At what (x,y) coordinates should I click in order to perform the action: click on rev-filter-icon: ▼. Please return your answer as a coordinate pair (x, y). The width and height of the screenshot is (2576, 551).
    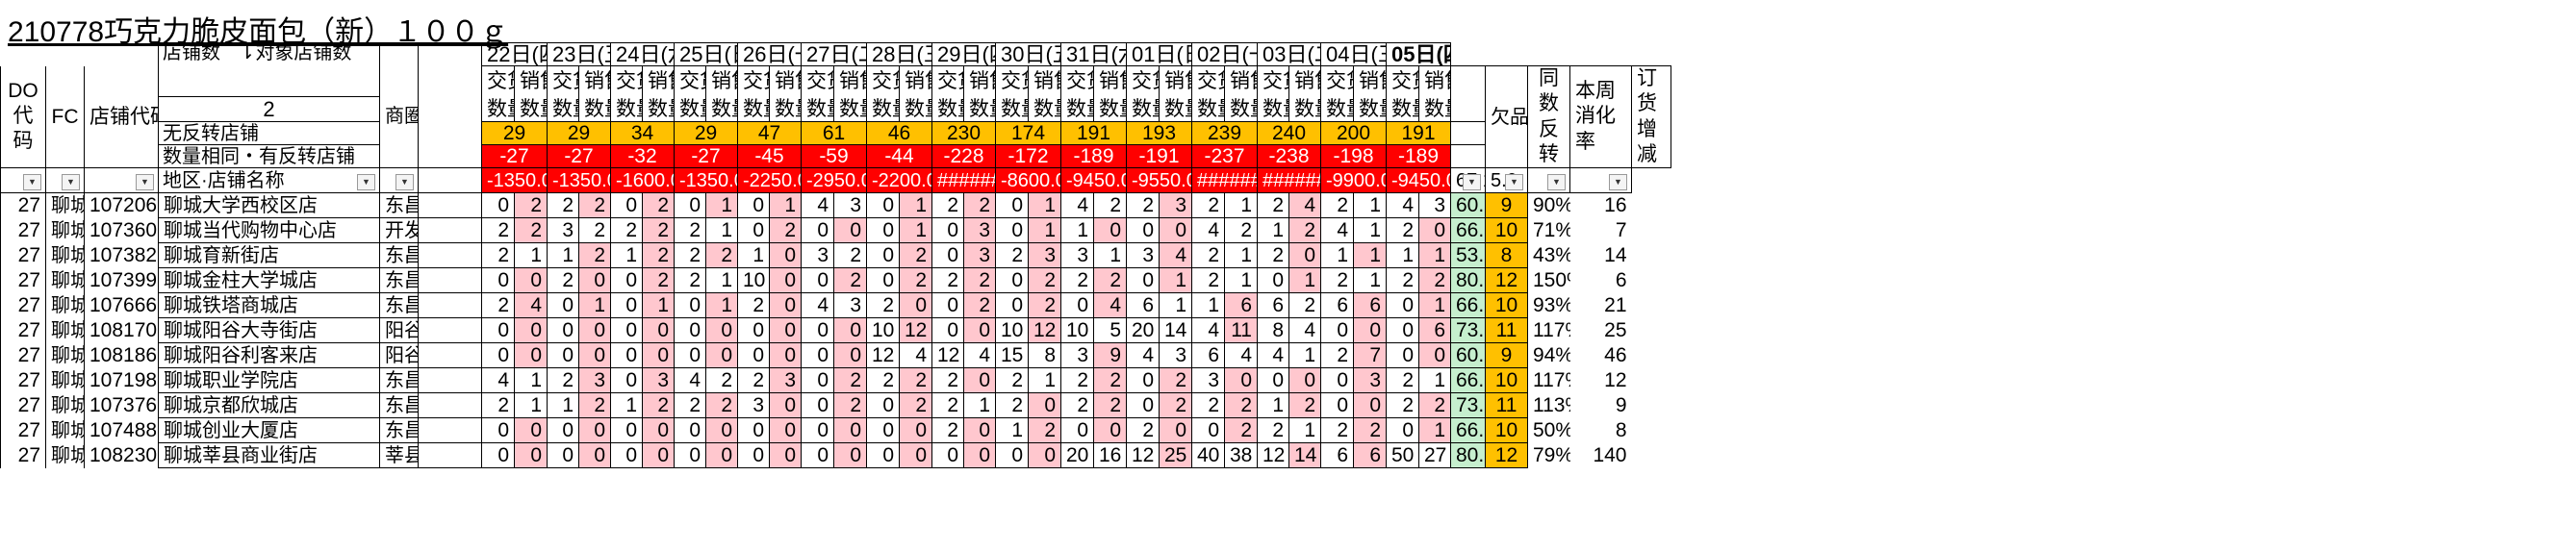
    Looking at the image, I should click on (1514, 182).